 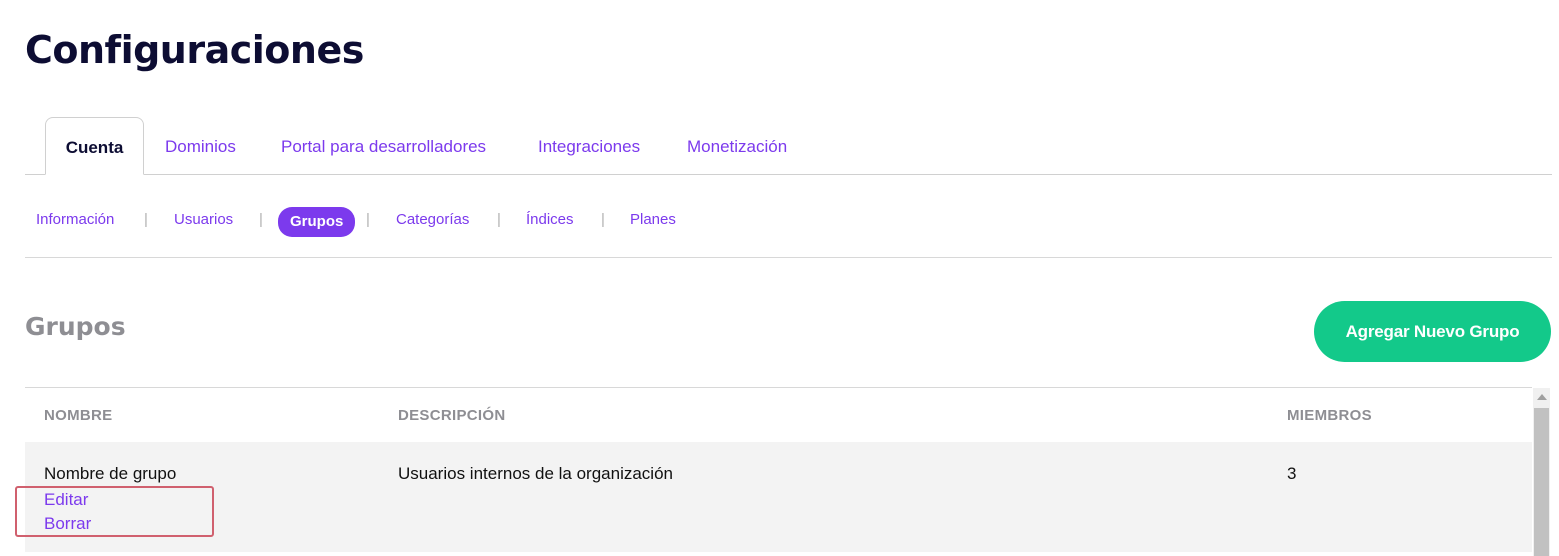 What do you see at coordinates (653, 219) in the screenshot?
I see `subtab-planes: Planes` at bounding box center [653, 219].